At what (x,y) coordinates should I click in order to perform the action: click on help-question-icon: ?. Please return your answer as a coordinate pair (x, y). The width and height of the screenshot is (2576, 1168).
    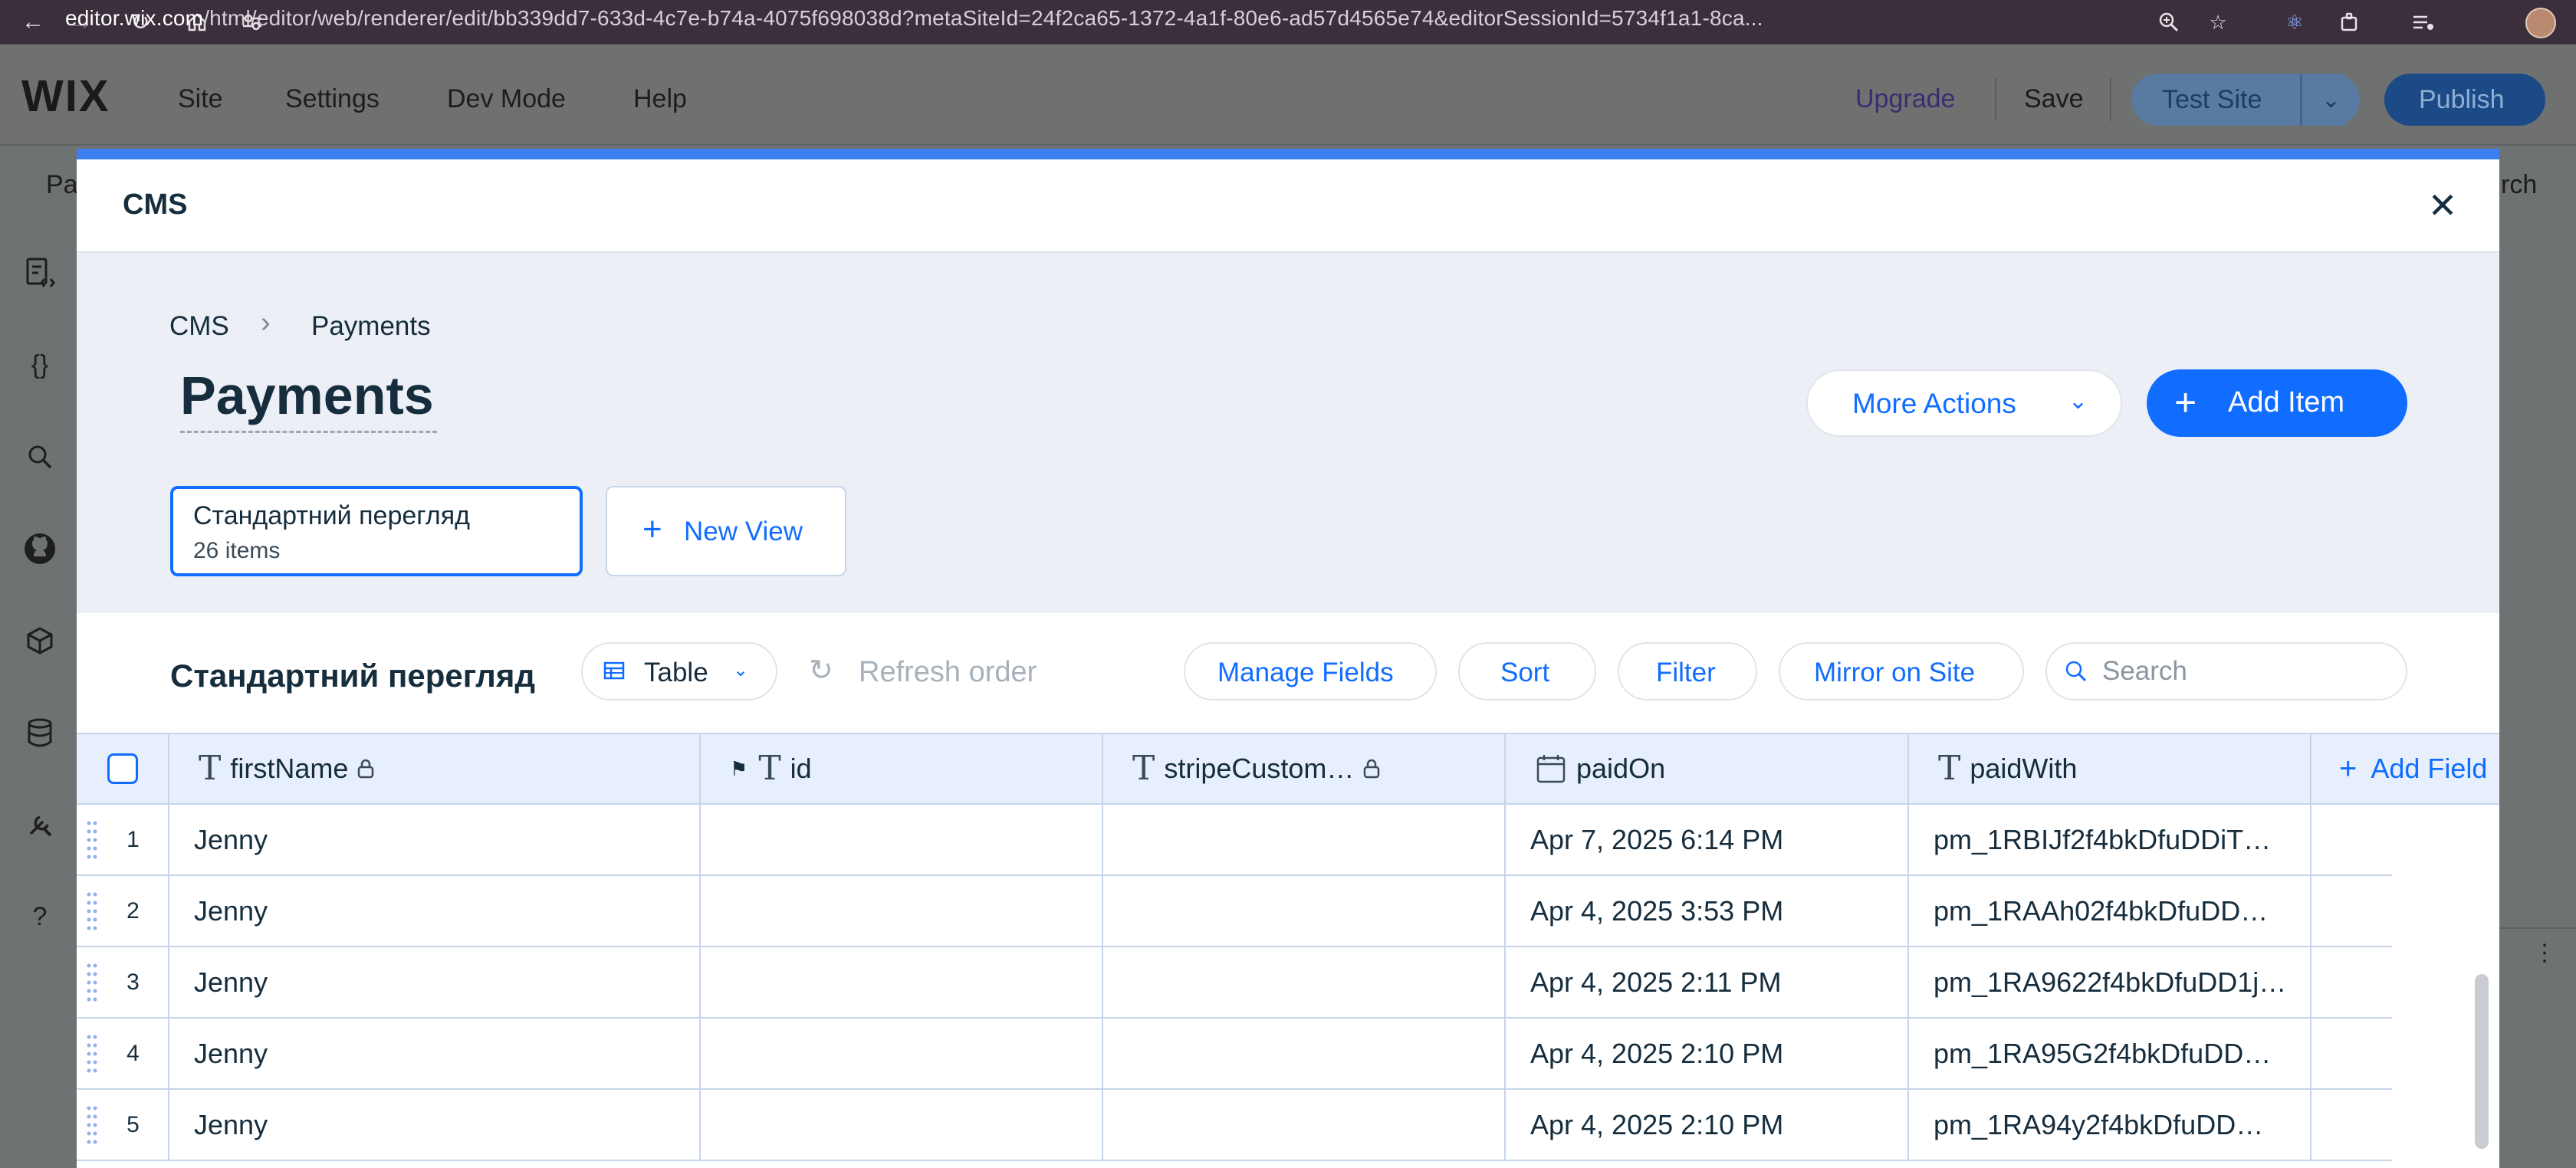
    Looking at the image, I should click on (40, 916).